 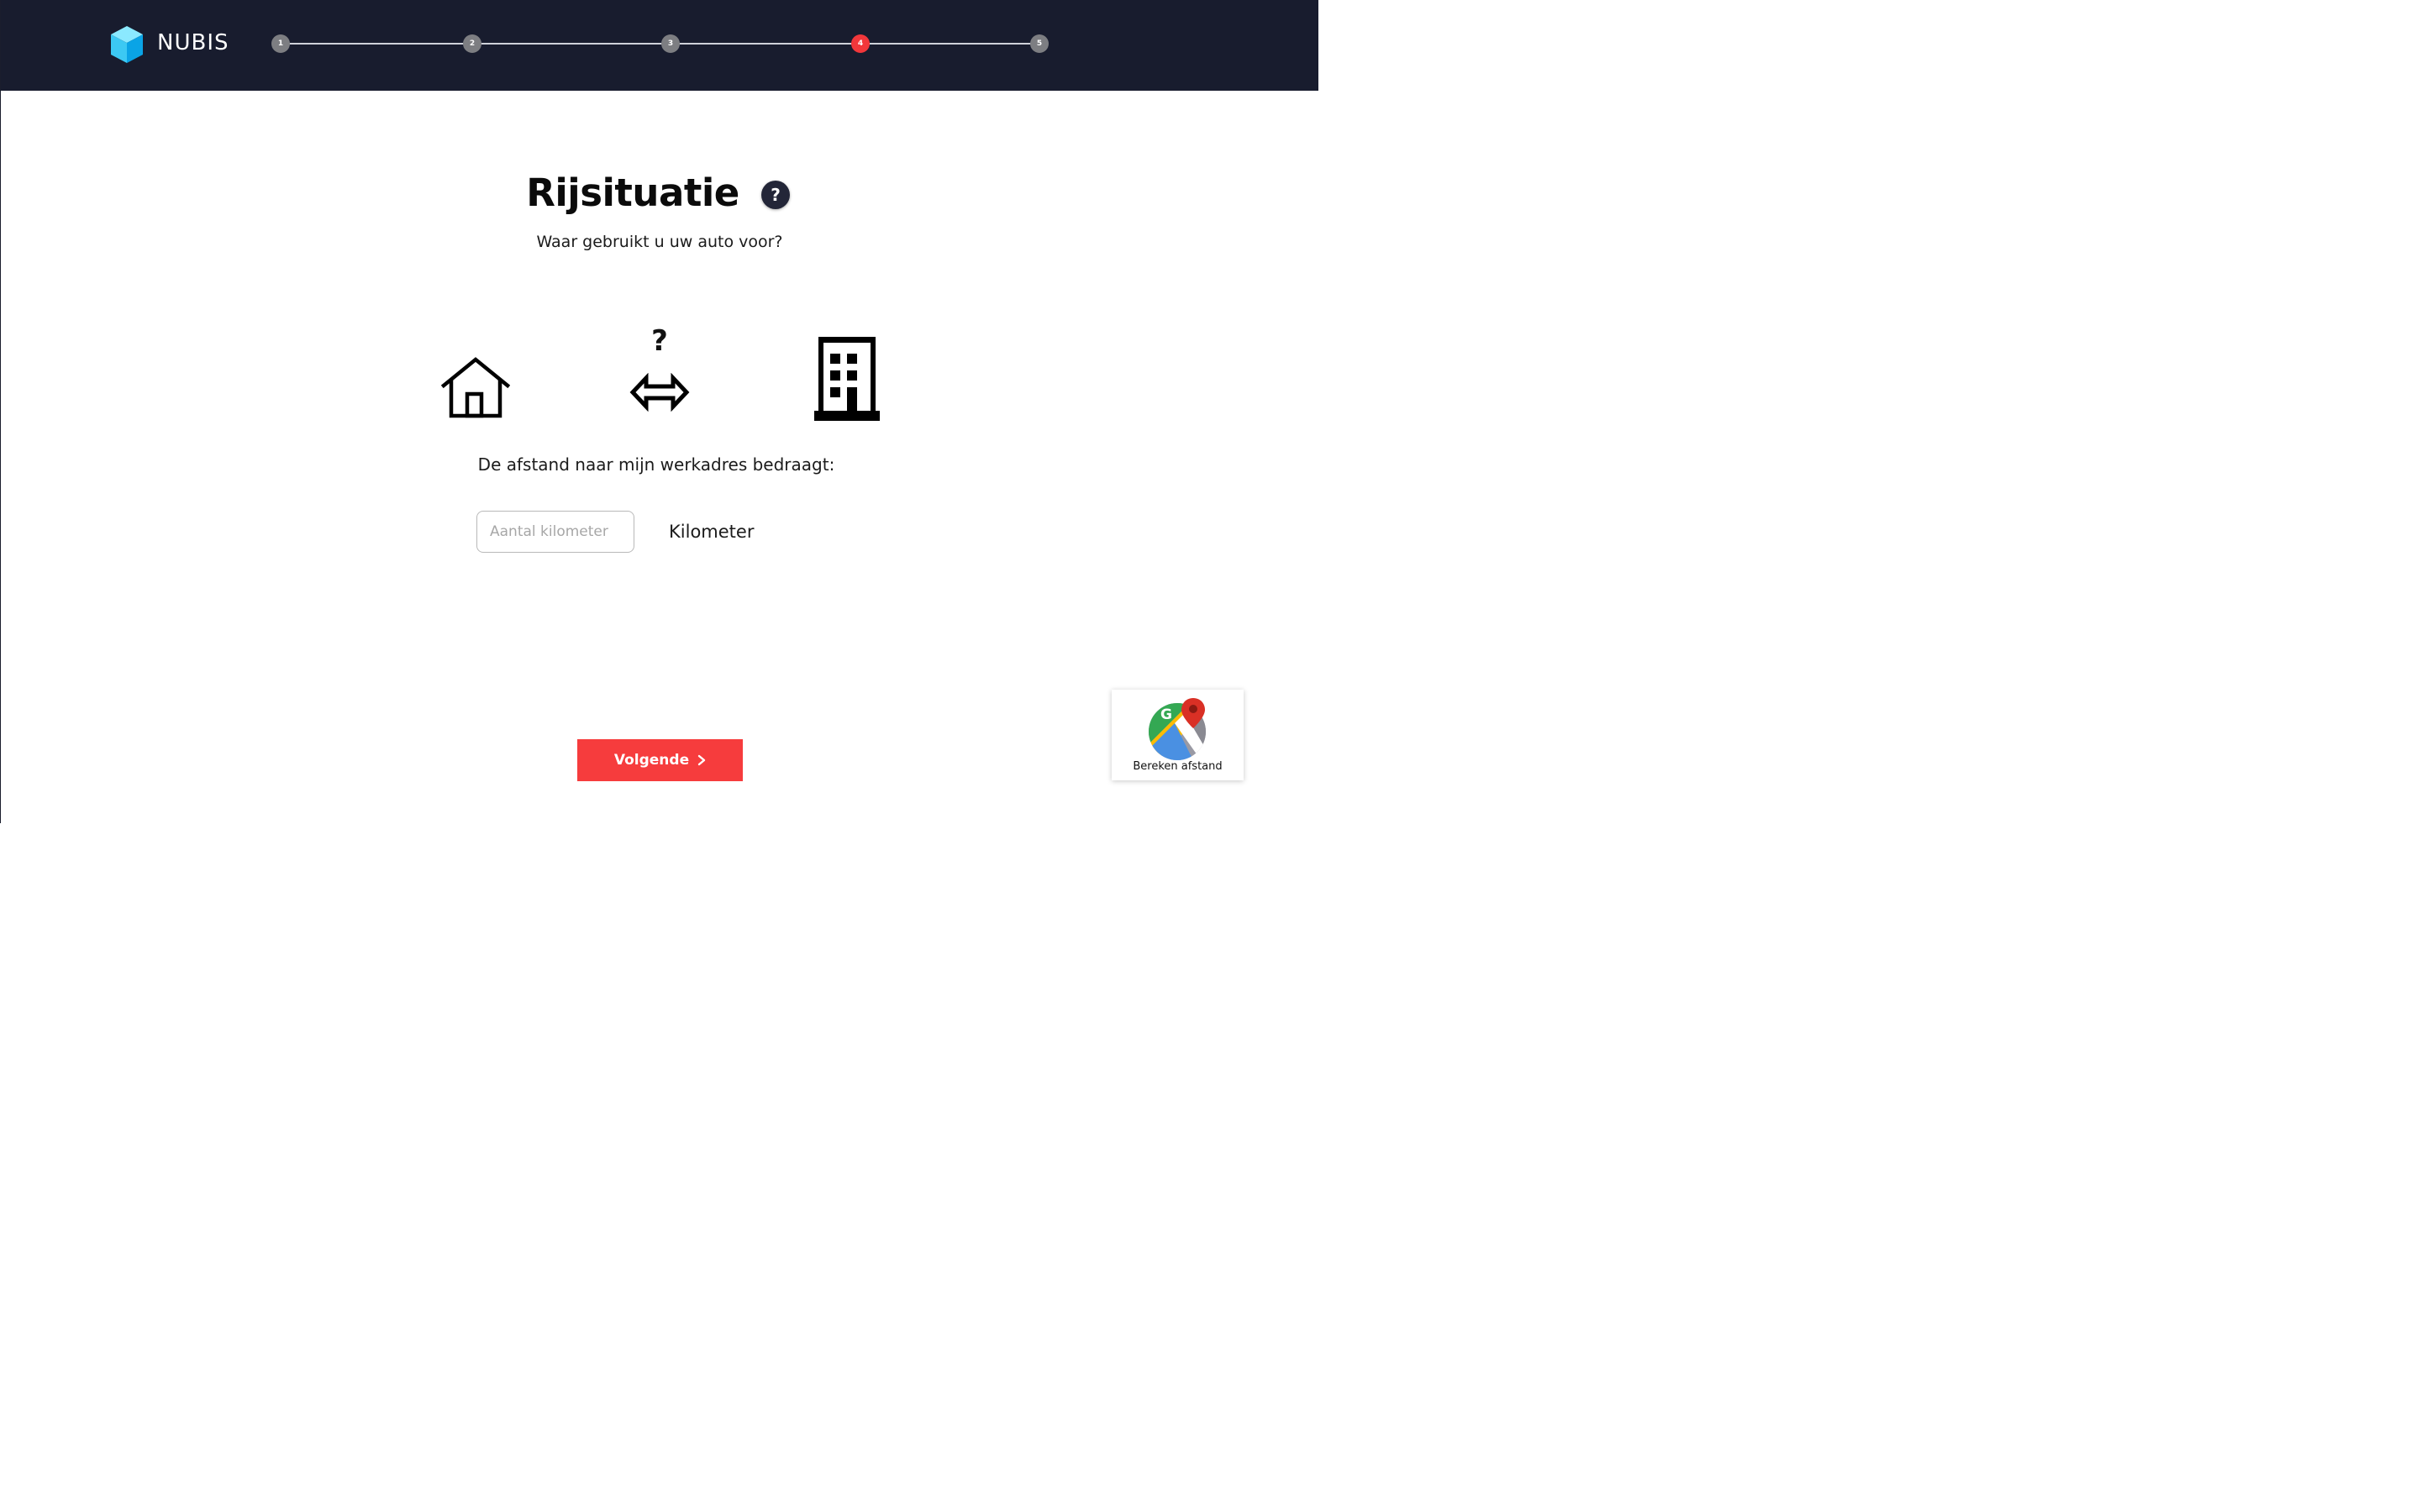 I want to click on office-building-icon, so click(x=847, y=379).